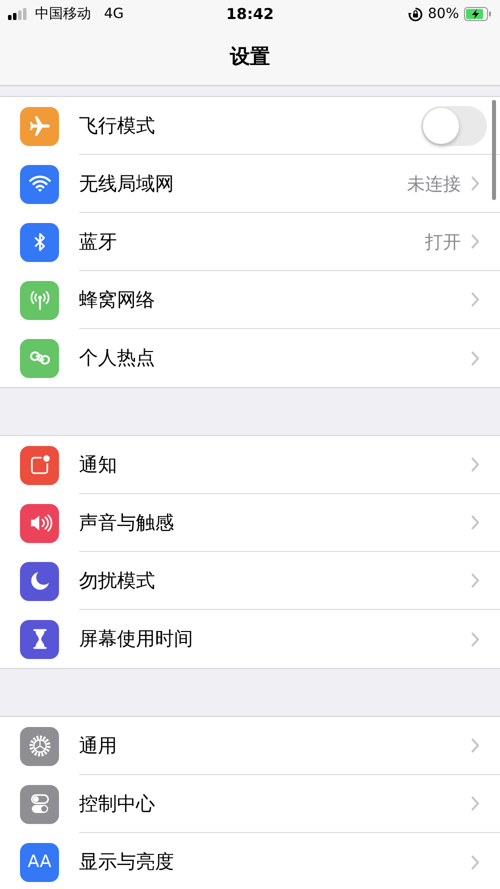  What do you see at coordinates (250, 56) in the screenshot?
I see `page-title: 设置` at bounding box center [250, 56].